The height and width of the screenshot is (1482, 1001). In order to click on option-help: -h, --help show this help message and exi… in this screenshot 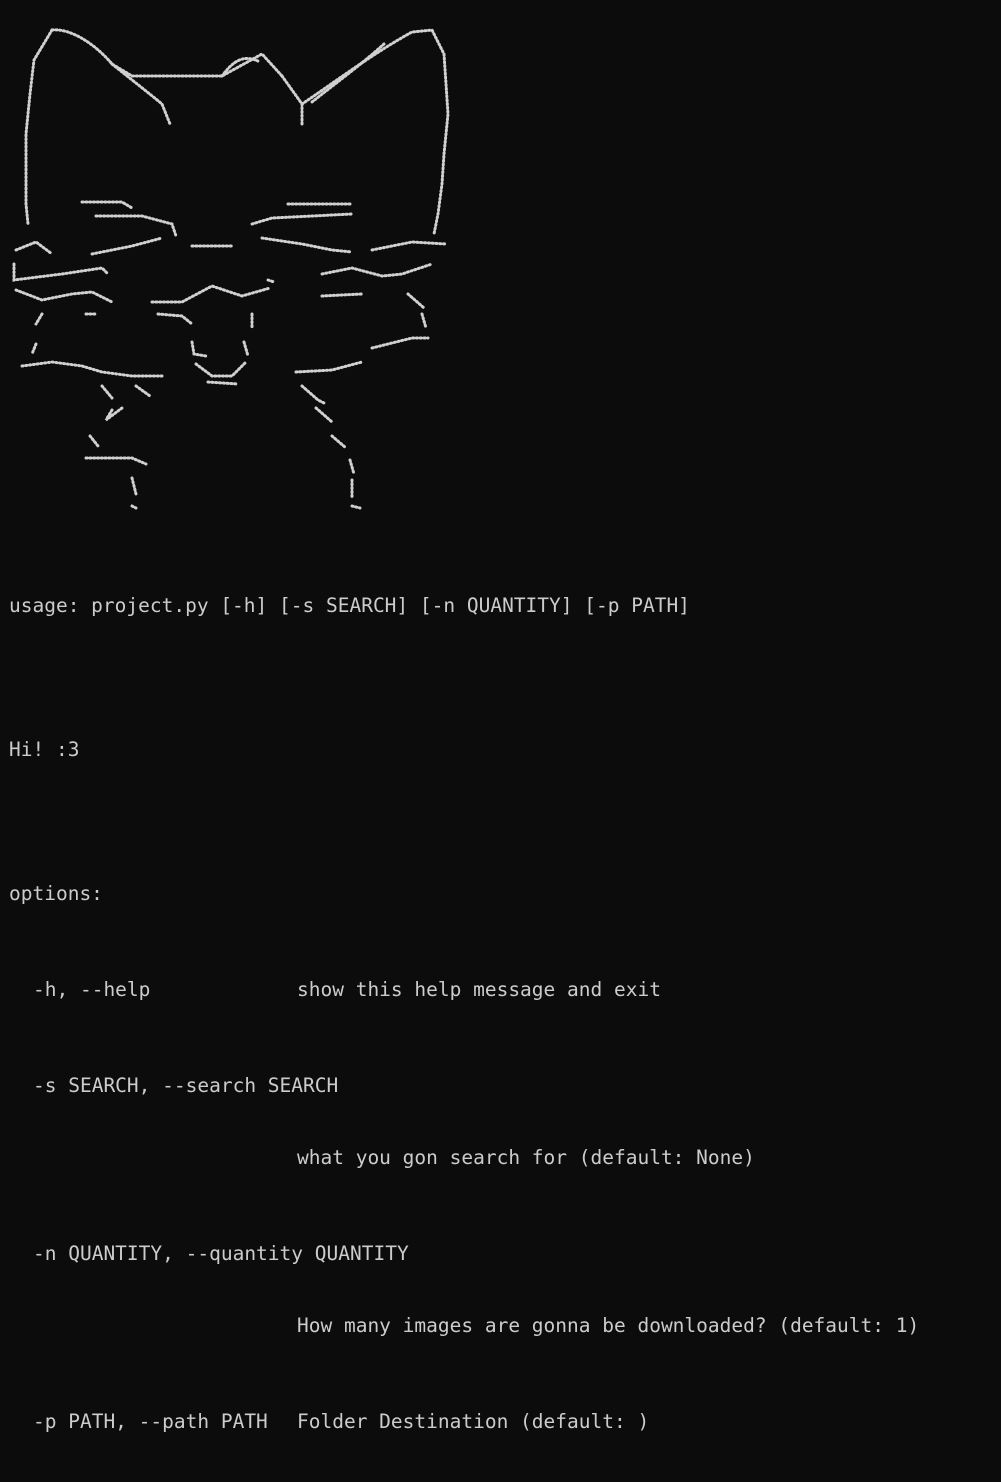, I will do `click(349, 990)`.